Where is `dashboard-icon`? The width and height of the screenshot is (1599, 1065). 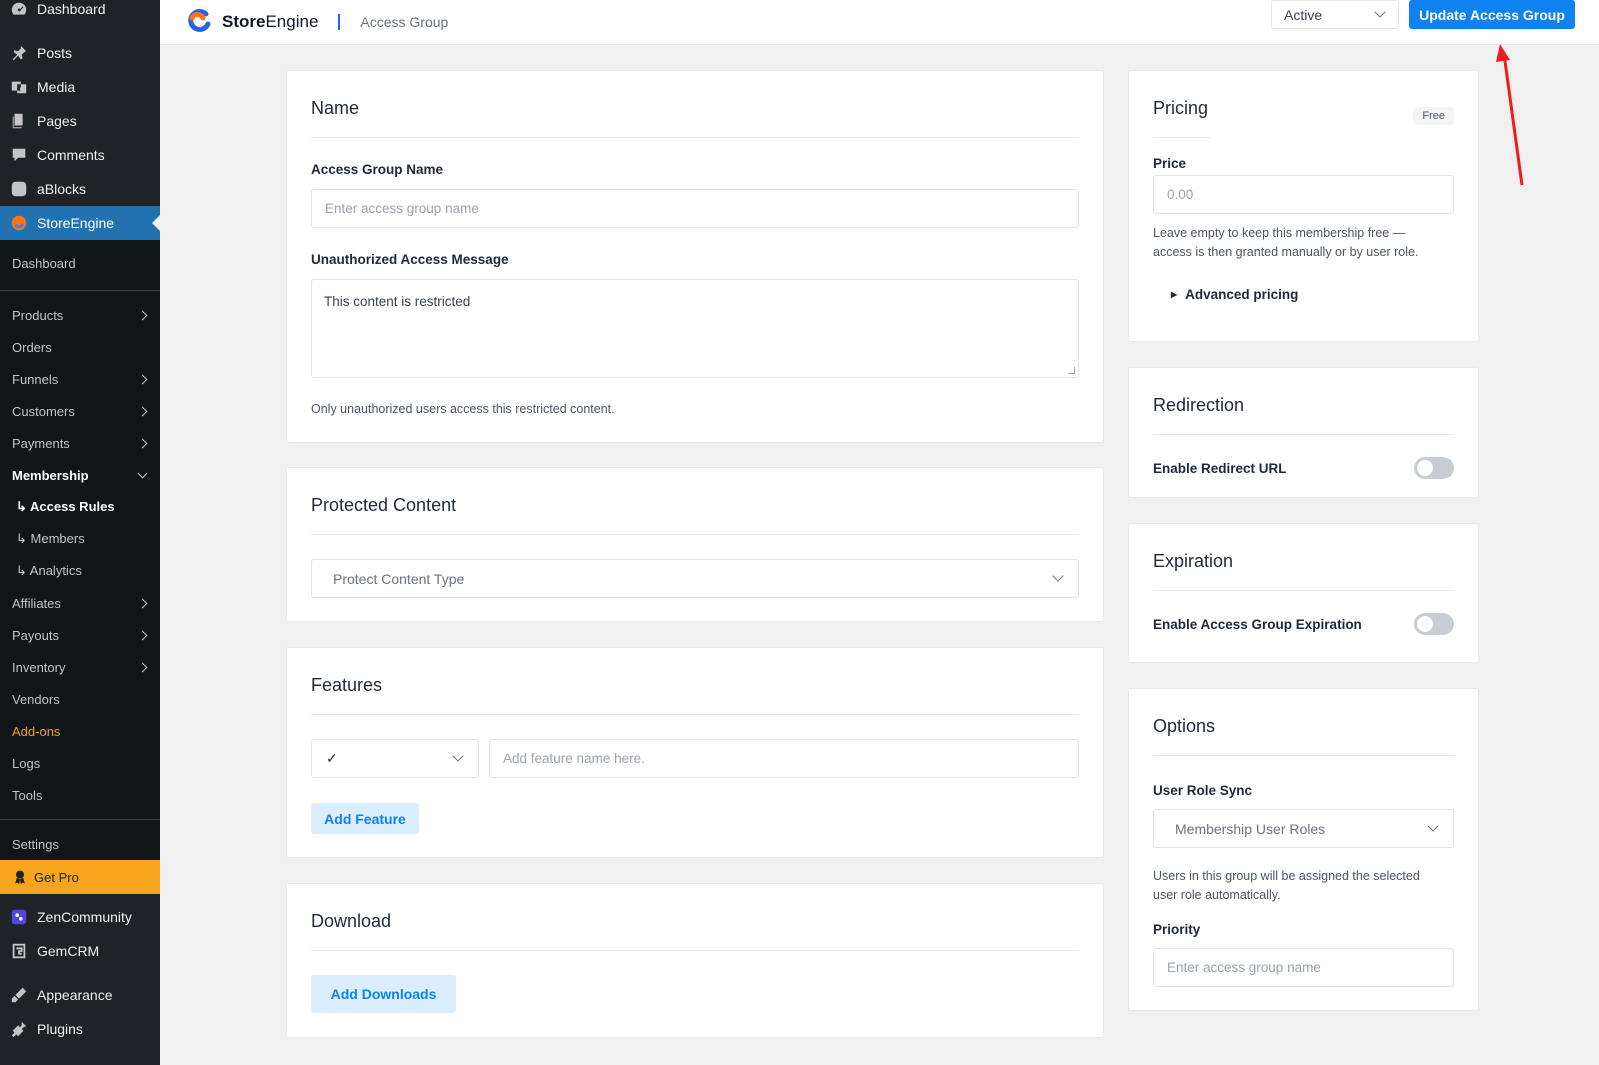 dashboard-icon is located at coordinates (19, 9).